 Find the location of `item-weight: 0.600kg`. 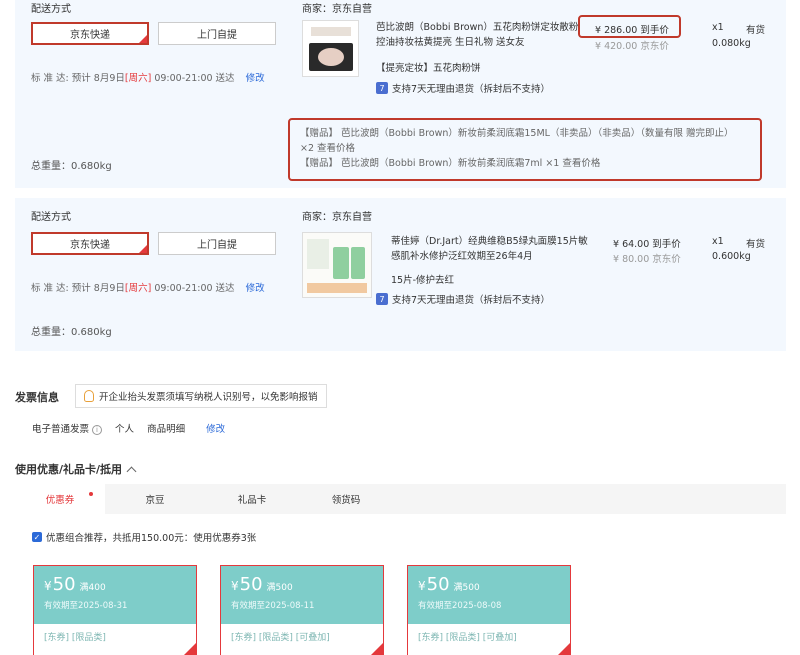

item-weight: 0.600kg is located at coordinates (731, 256).